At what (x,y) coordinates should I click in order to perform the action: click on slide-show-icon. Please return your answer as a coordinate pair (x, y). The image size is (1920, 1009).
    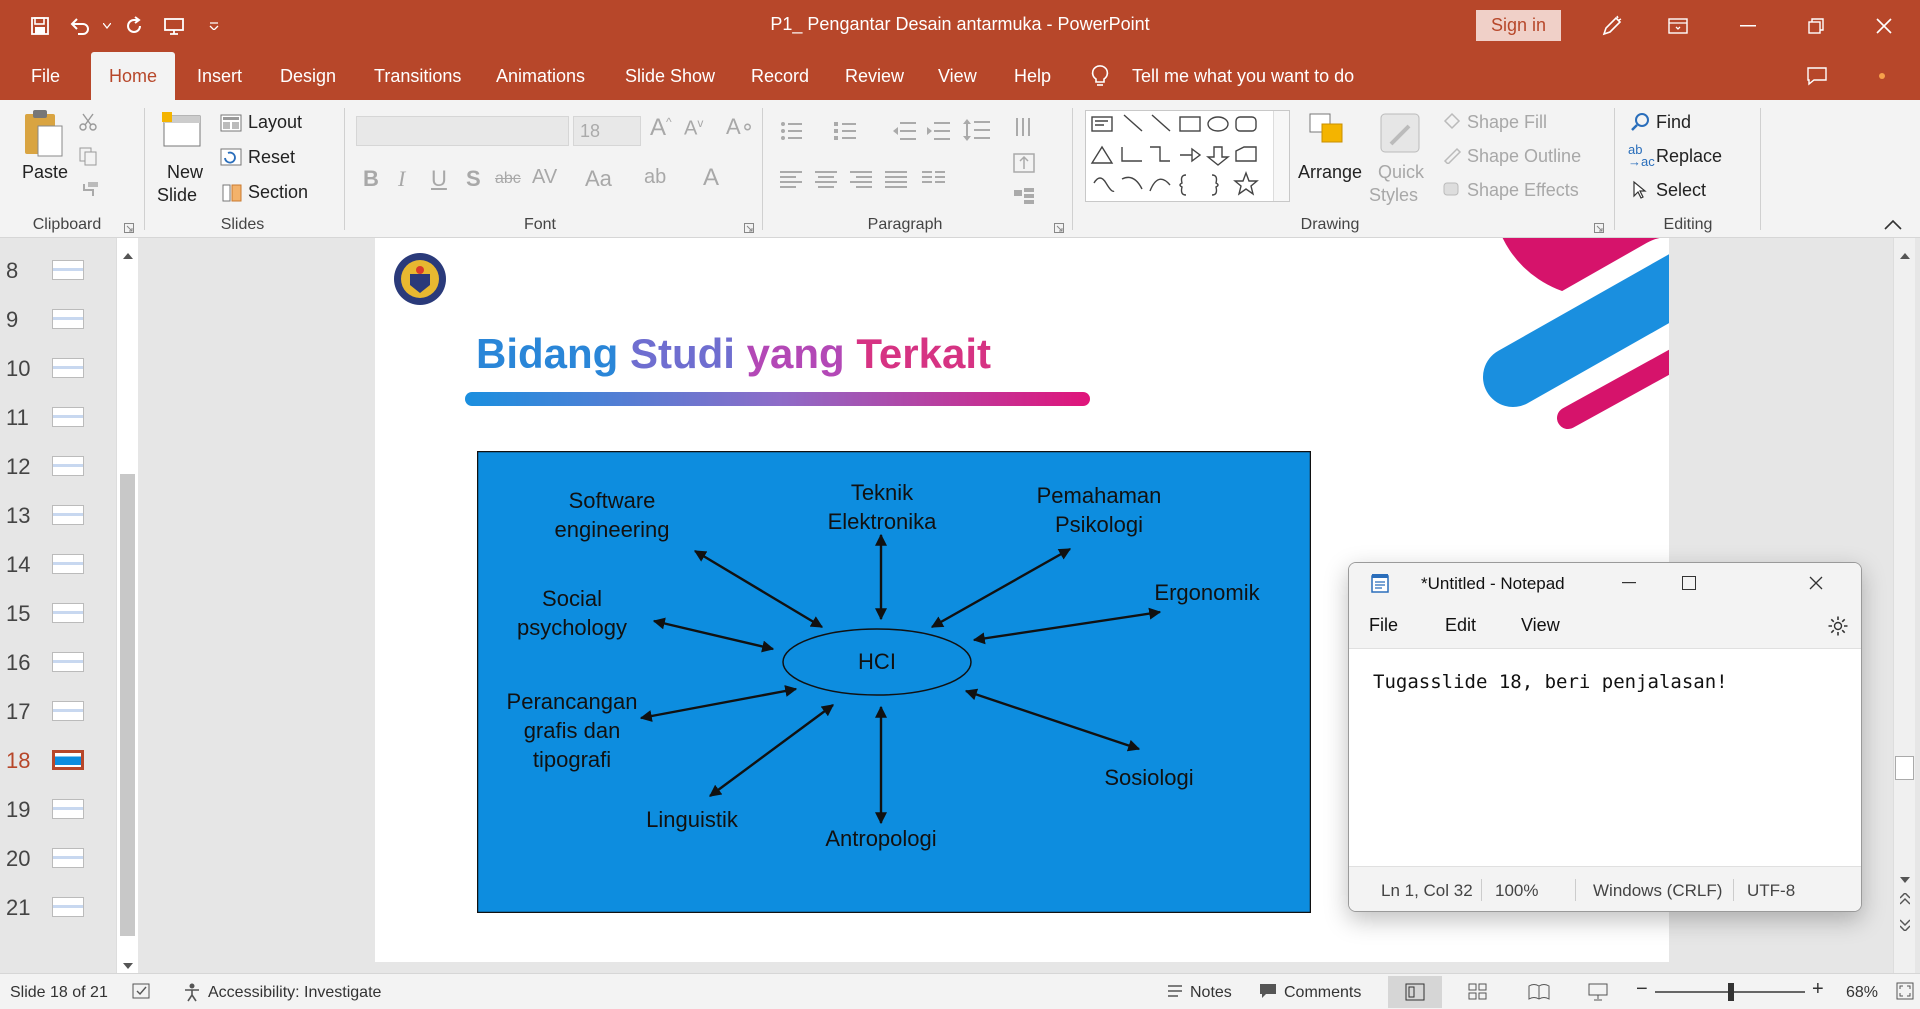
    Looking at the image, I should click on (1598, 994).